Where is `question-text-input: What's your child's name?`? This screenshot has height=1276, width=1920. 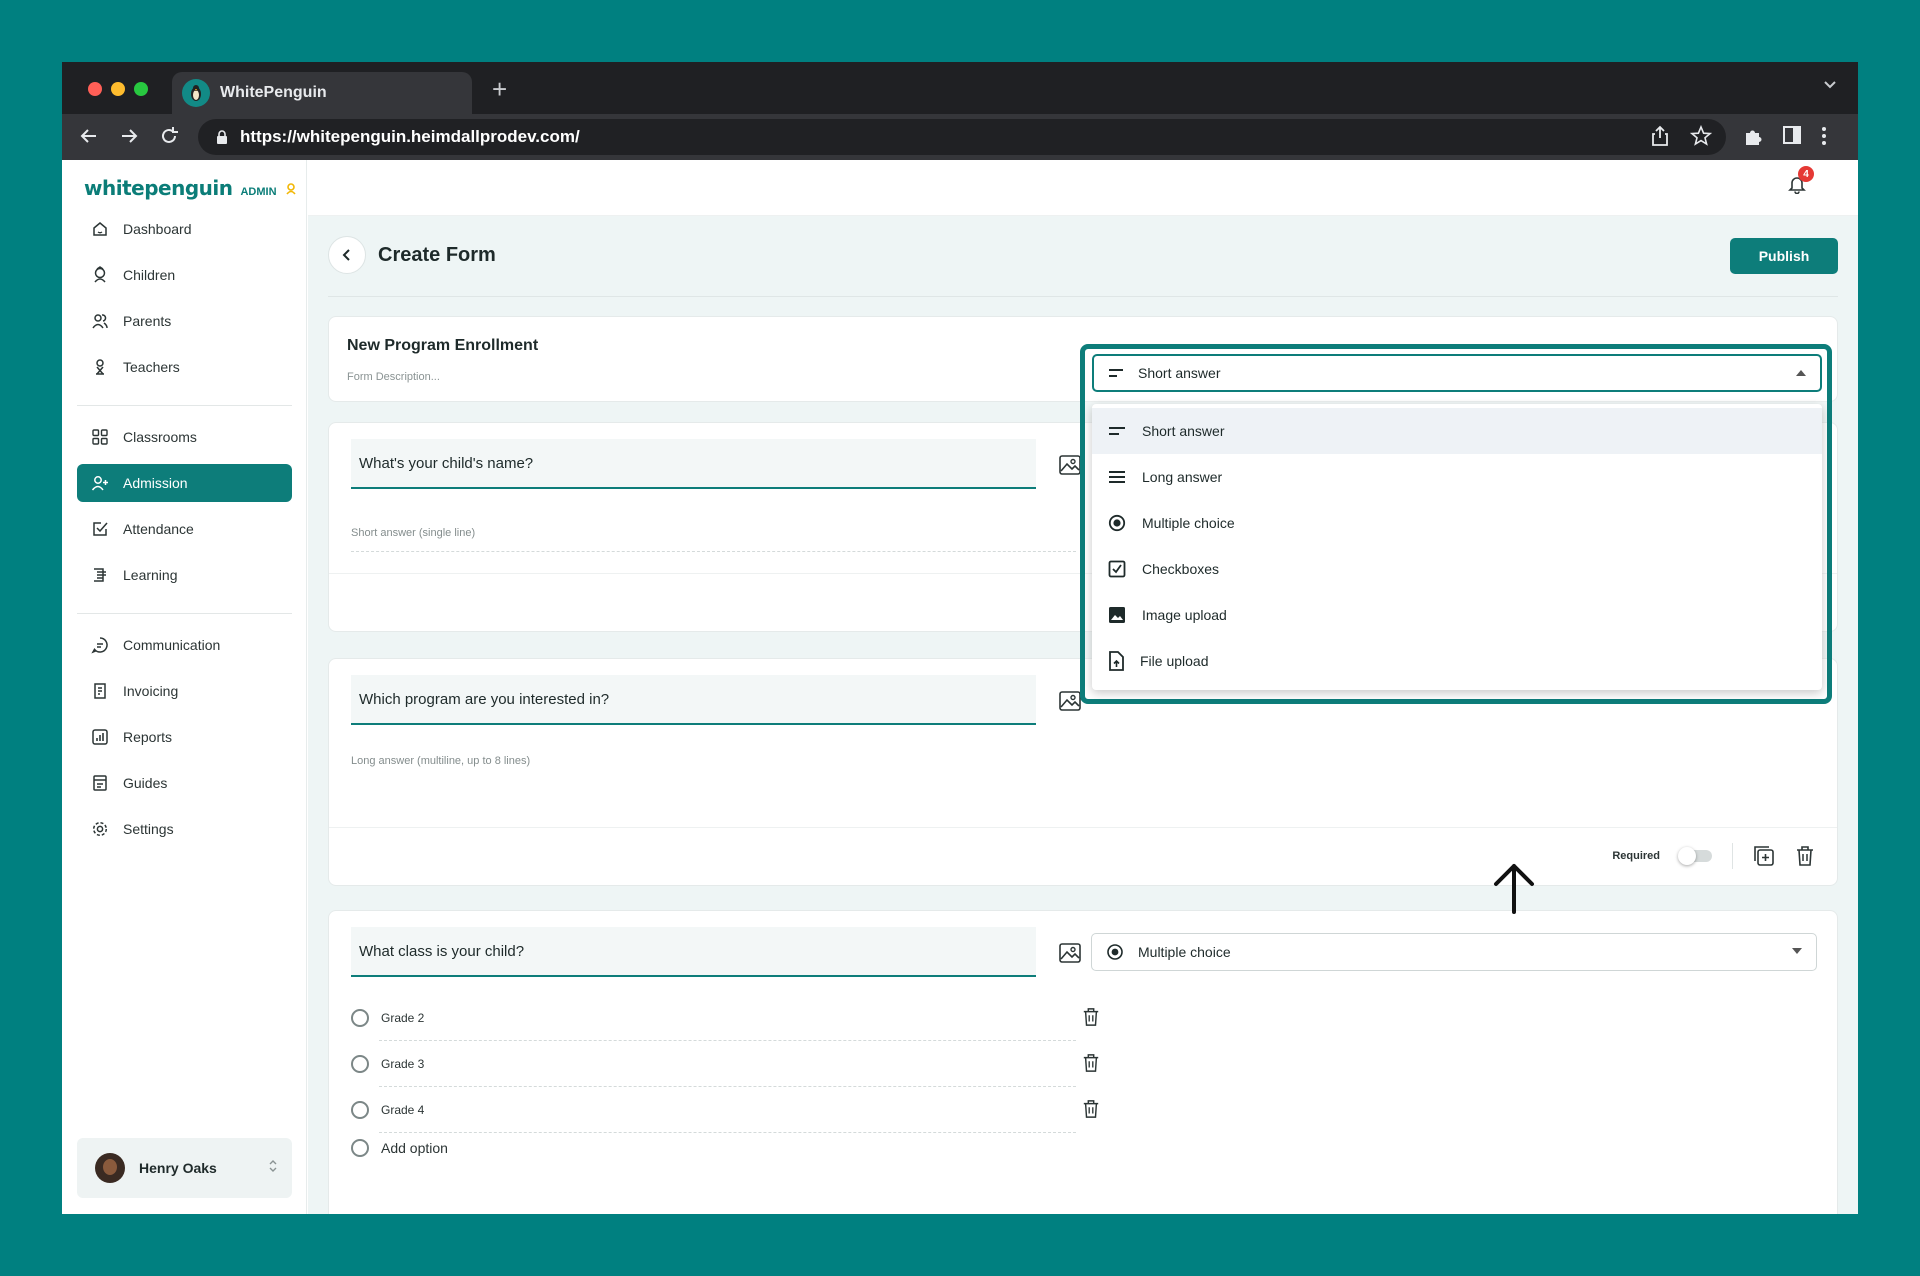 question-text-input: What's your child's name? is located at coordinates (693, 464).